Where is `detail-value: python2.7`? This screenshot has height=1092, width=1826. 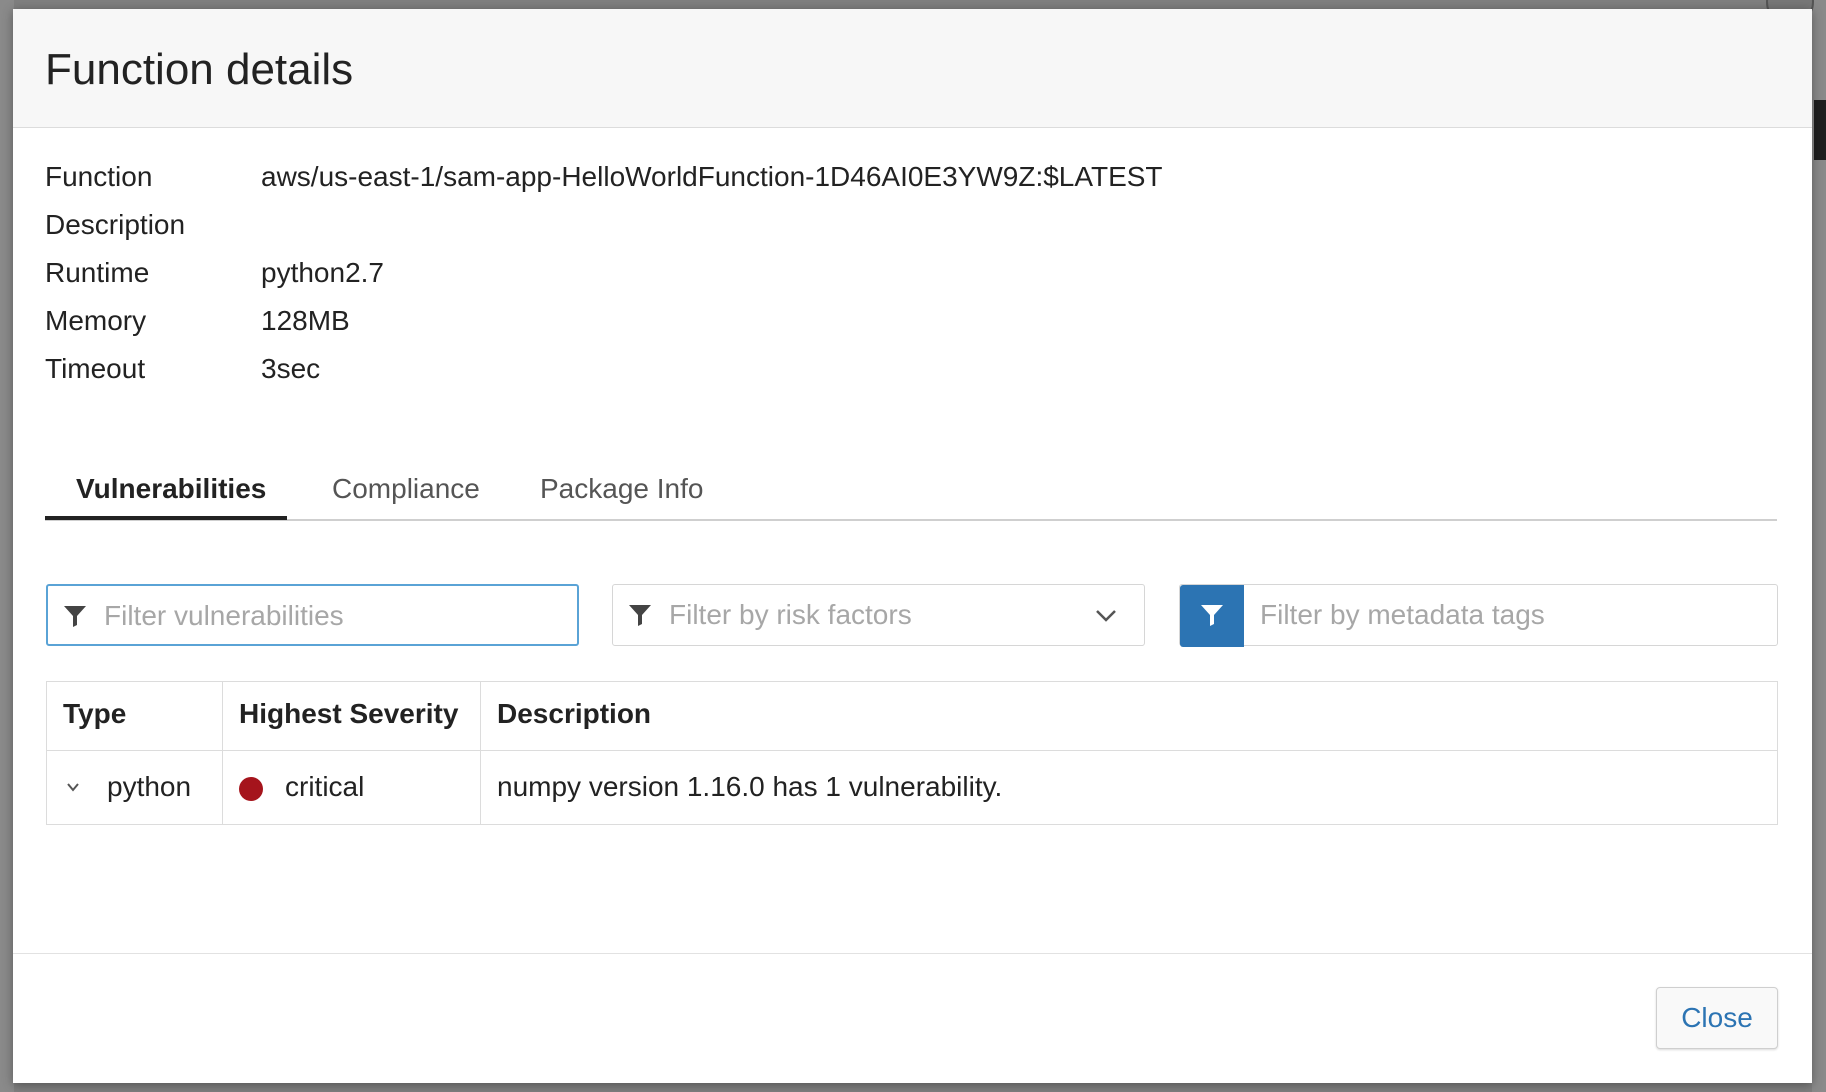
detail-value: python2.7 is located at coordinates (322, 272).